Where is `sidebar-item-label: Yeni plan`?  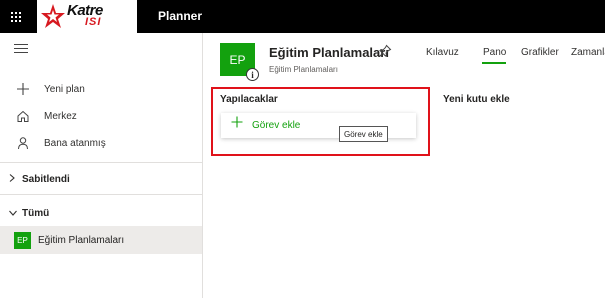
sidebar-item-label: Yeni plan is located at coordinates (64, 89).